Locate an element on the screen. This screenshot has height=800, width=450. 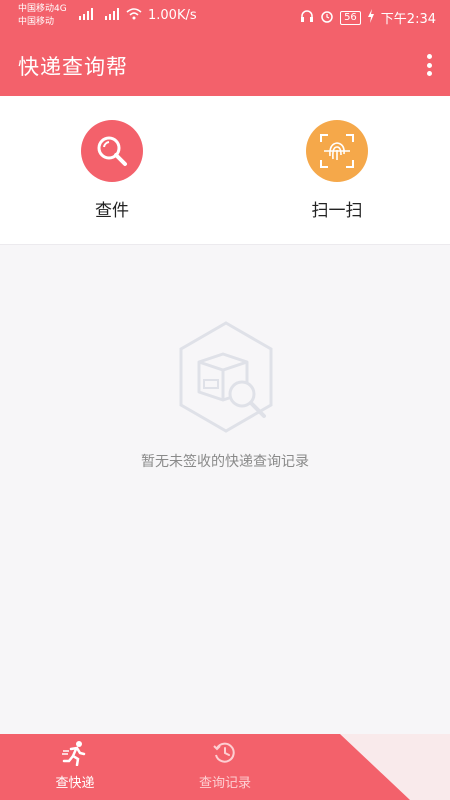
fingerprint-scan-icon is located at coordinates (337, 151).